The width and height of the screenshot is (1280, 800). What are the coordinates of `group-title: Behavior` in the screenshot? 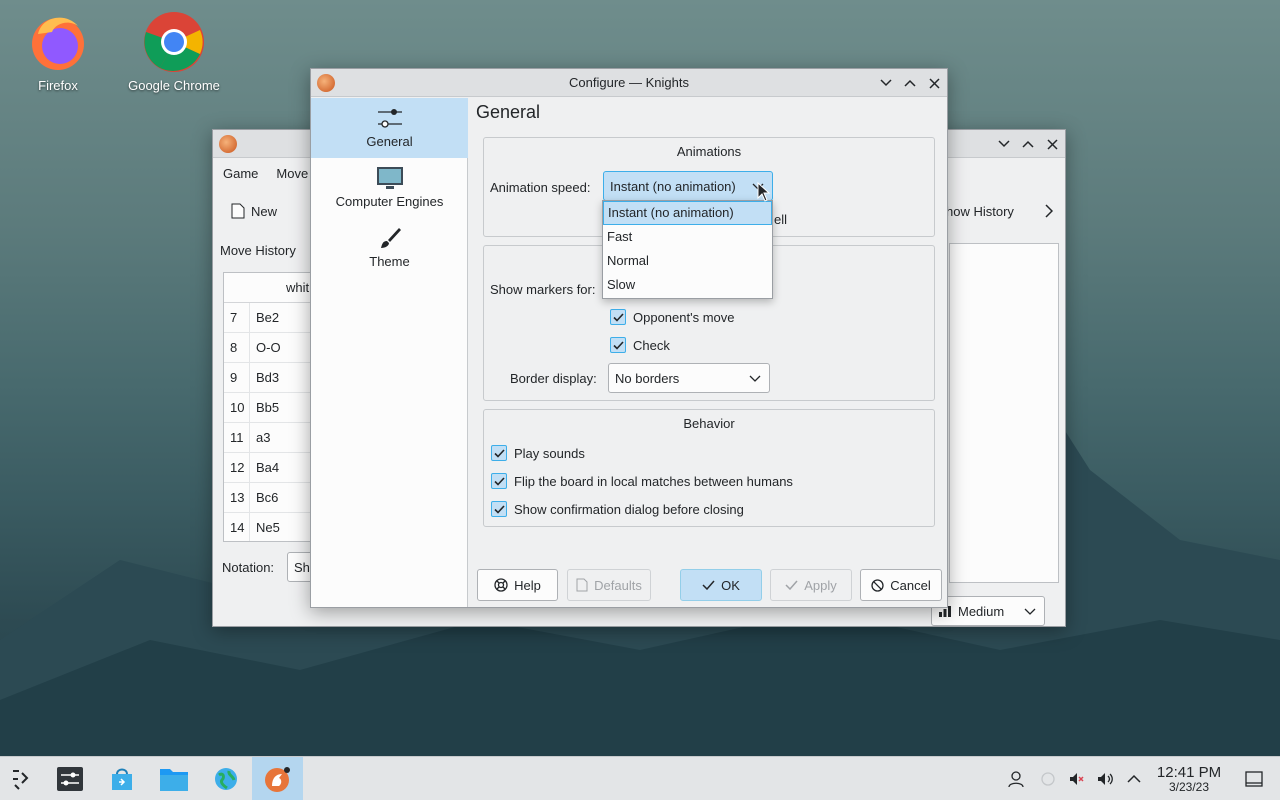 It's located at (709, 423).